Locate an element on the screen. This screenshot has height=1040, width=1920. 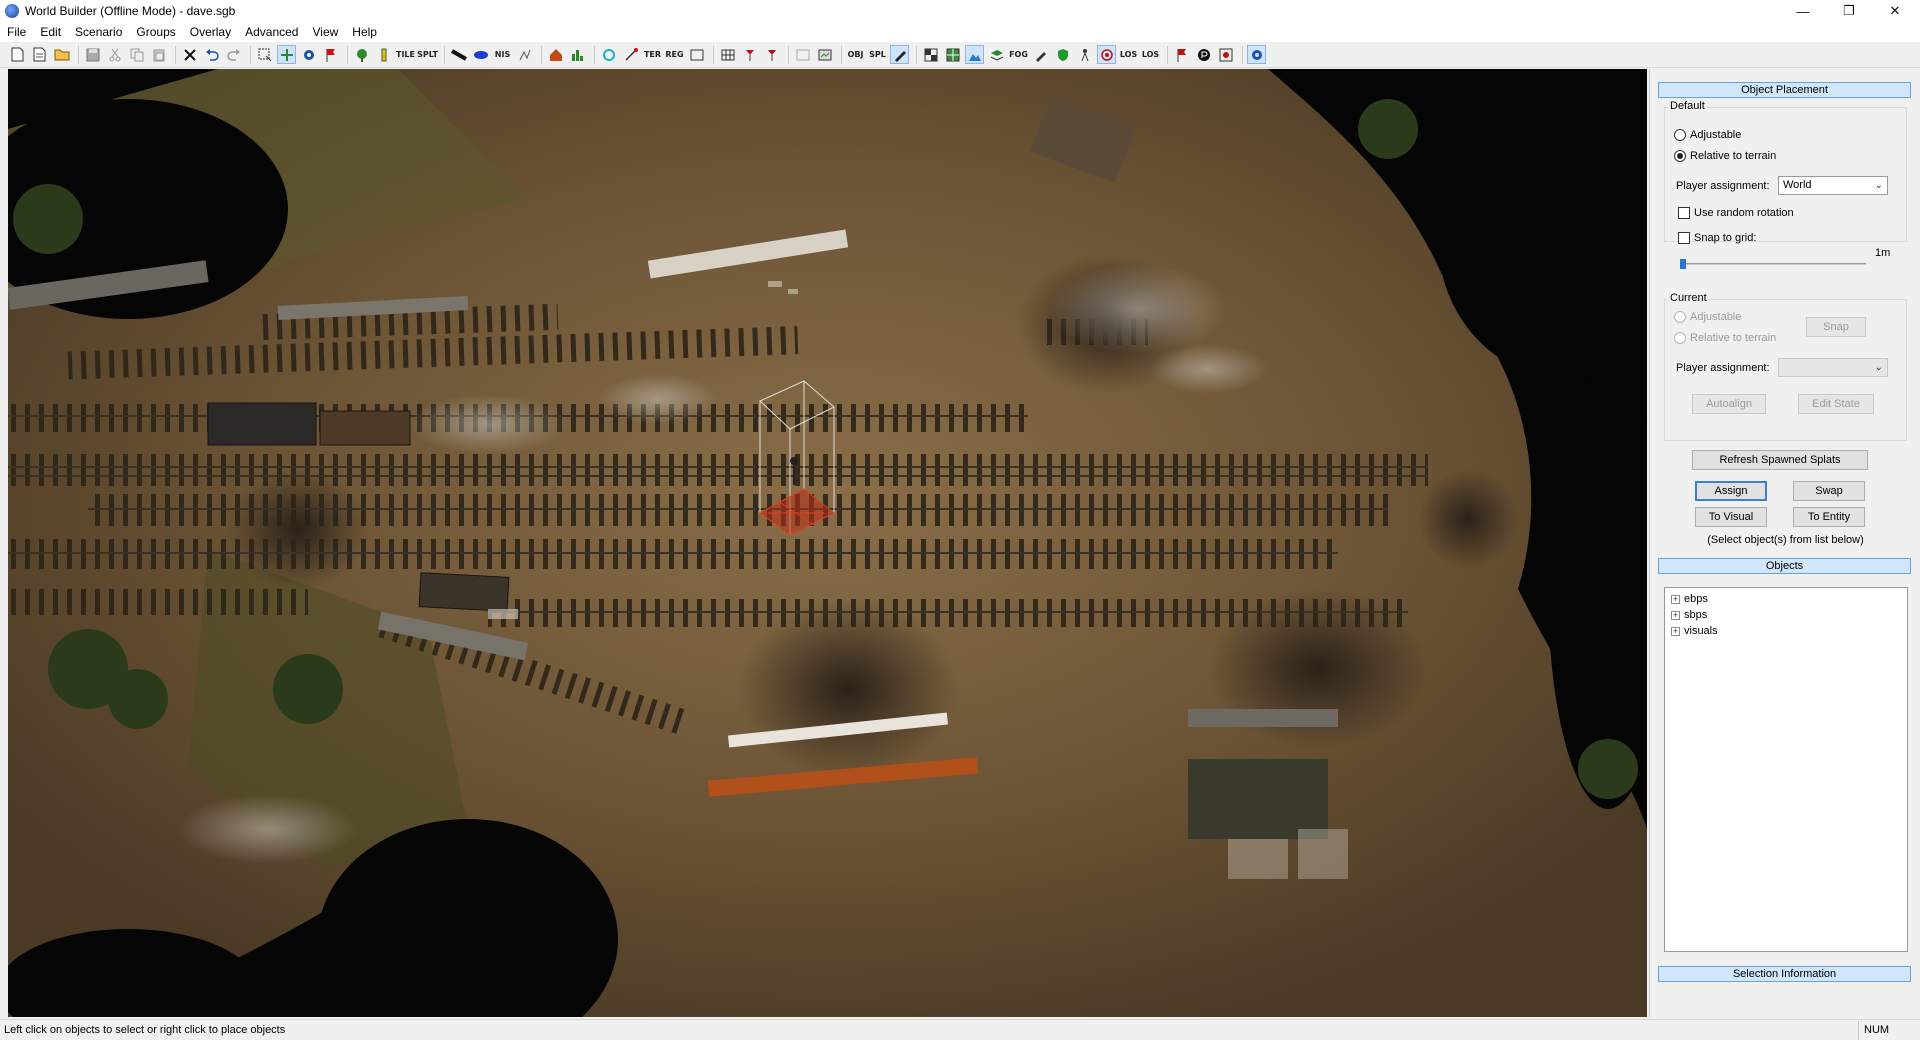
move-objects-icon is located at coordinates (286, 54).